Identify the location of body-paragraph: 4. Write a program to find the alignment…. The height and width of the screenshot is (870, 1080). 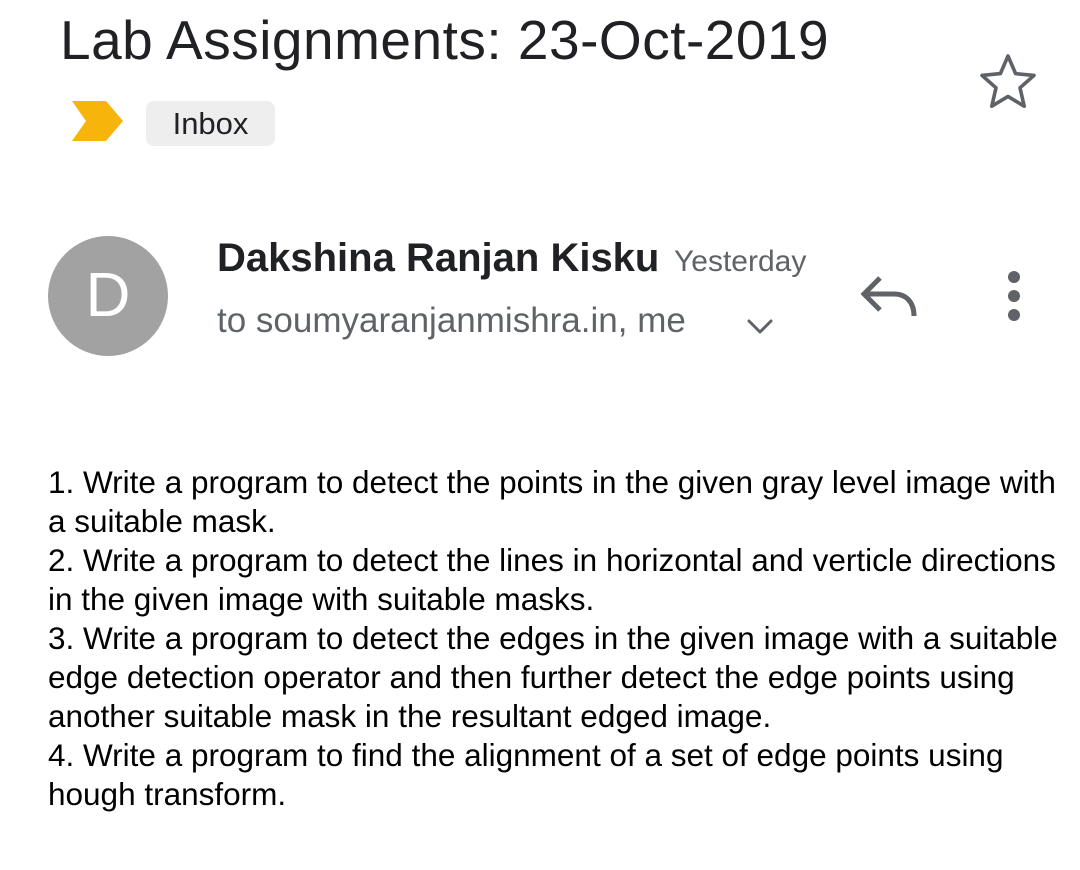
(526, 774).